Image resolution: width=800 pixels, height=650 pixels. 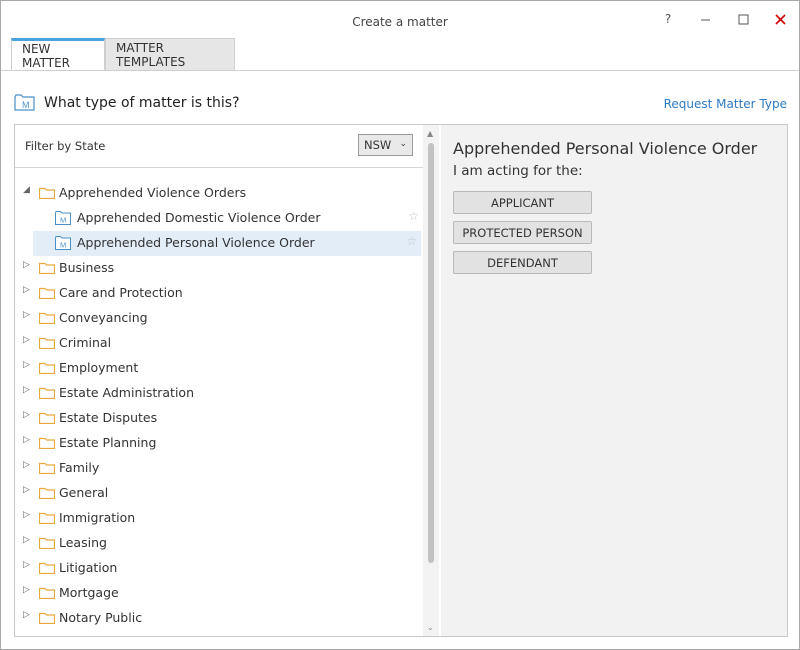 What do you see at coordinates (400, 19) in the screenshot?
I see `title-bar: Create a matter ?` at bounding box center [400, 19].